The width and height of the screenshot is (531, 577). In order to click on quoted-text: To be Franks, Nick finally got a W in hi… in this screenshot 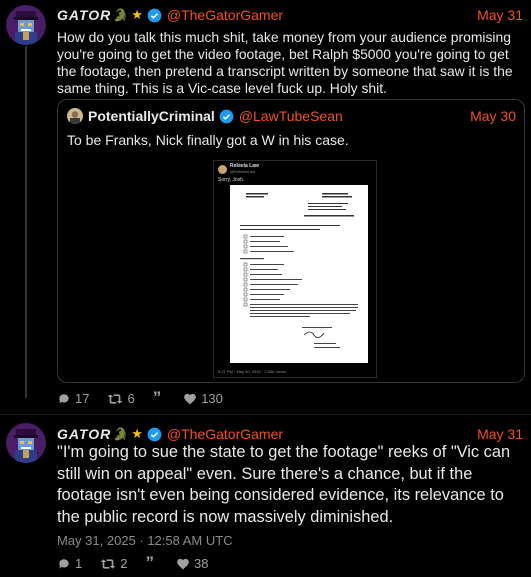, I will do `click(208, 140)`.